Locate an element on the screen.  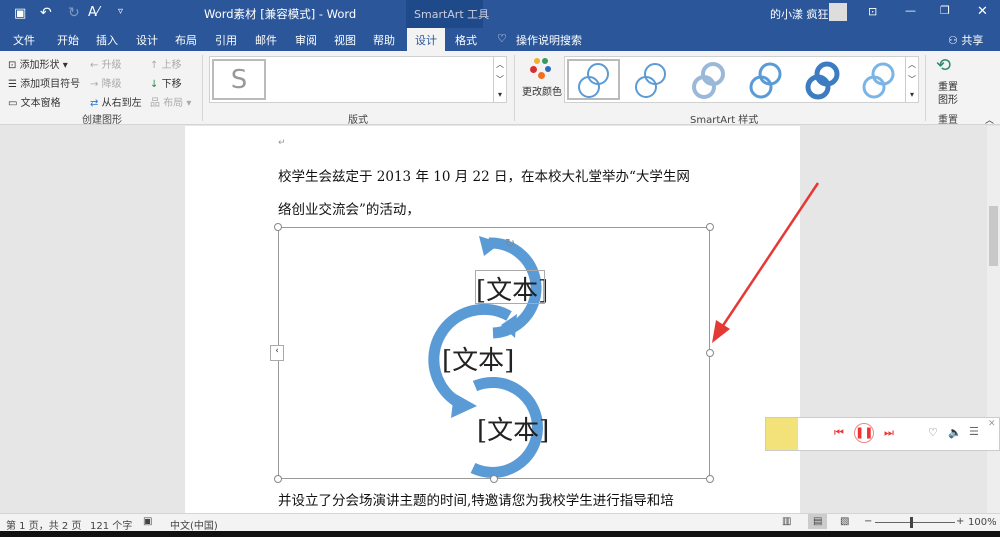
redo-icon: ↻ is located at coordinates (74, 13).